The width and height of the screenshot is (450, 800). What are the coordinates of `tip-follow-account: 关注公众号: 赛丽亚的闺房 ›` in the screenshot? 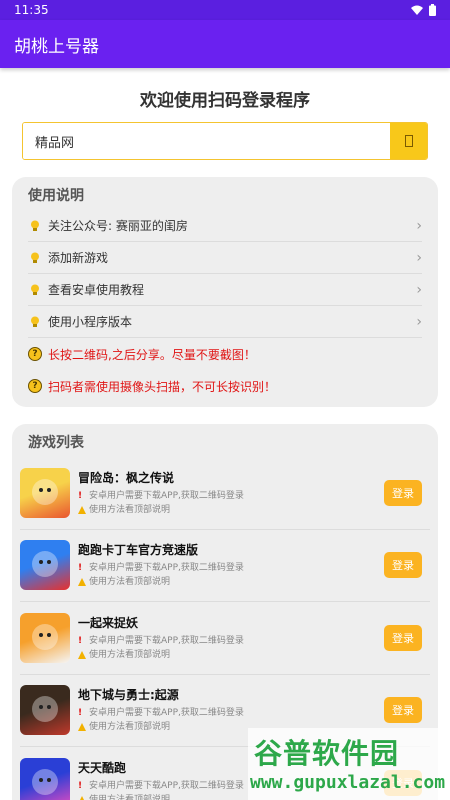 It's located at (225, 226).